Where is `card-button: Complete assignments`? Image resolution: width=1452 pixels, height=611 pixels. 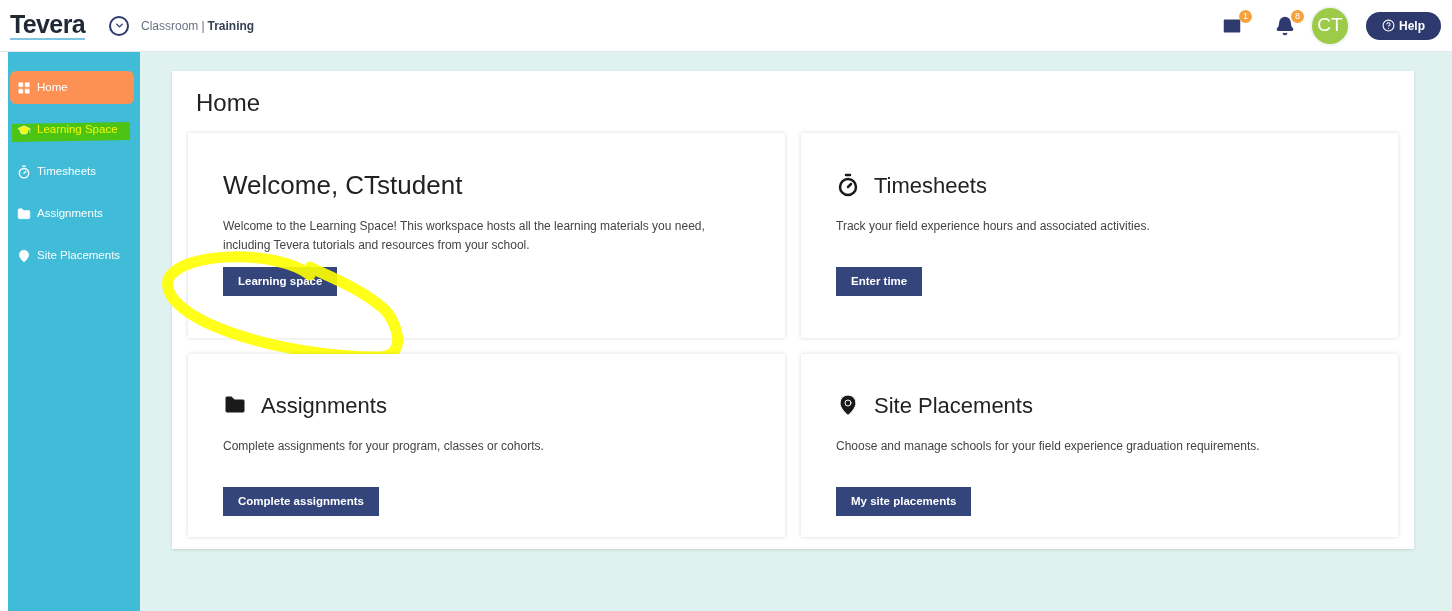 card-button: Complete assignments is located at coordinates (301, 501).